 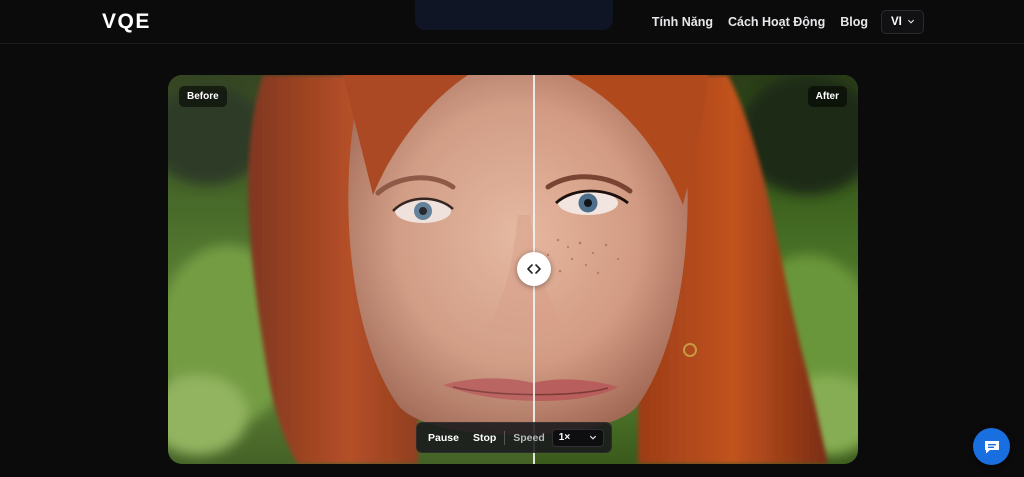 What do you see at coordinates (577, 437) in the screenshot?
I see `speed-select: 1×` at bounding box center [577, 437].